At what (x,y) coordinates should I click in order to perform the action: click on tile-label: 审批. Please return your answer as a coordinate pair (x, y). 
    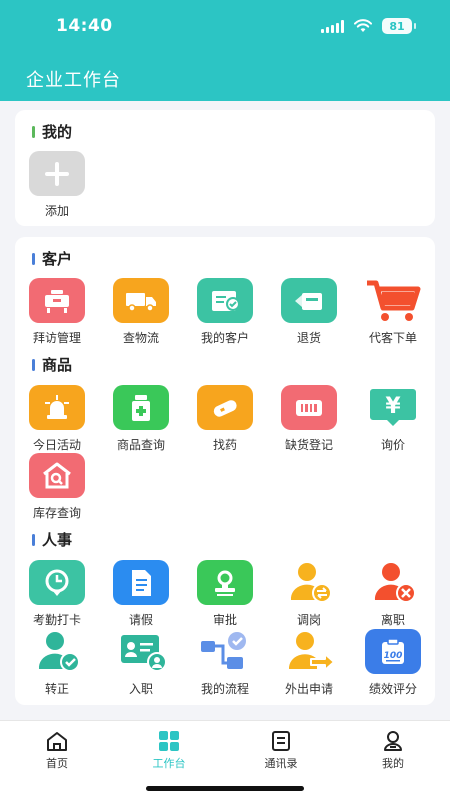
    Looking at the image, I should click on (224, 620).